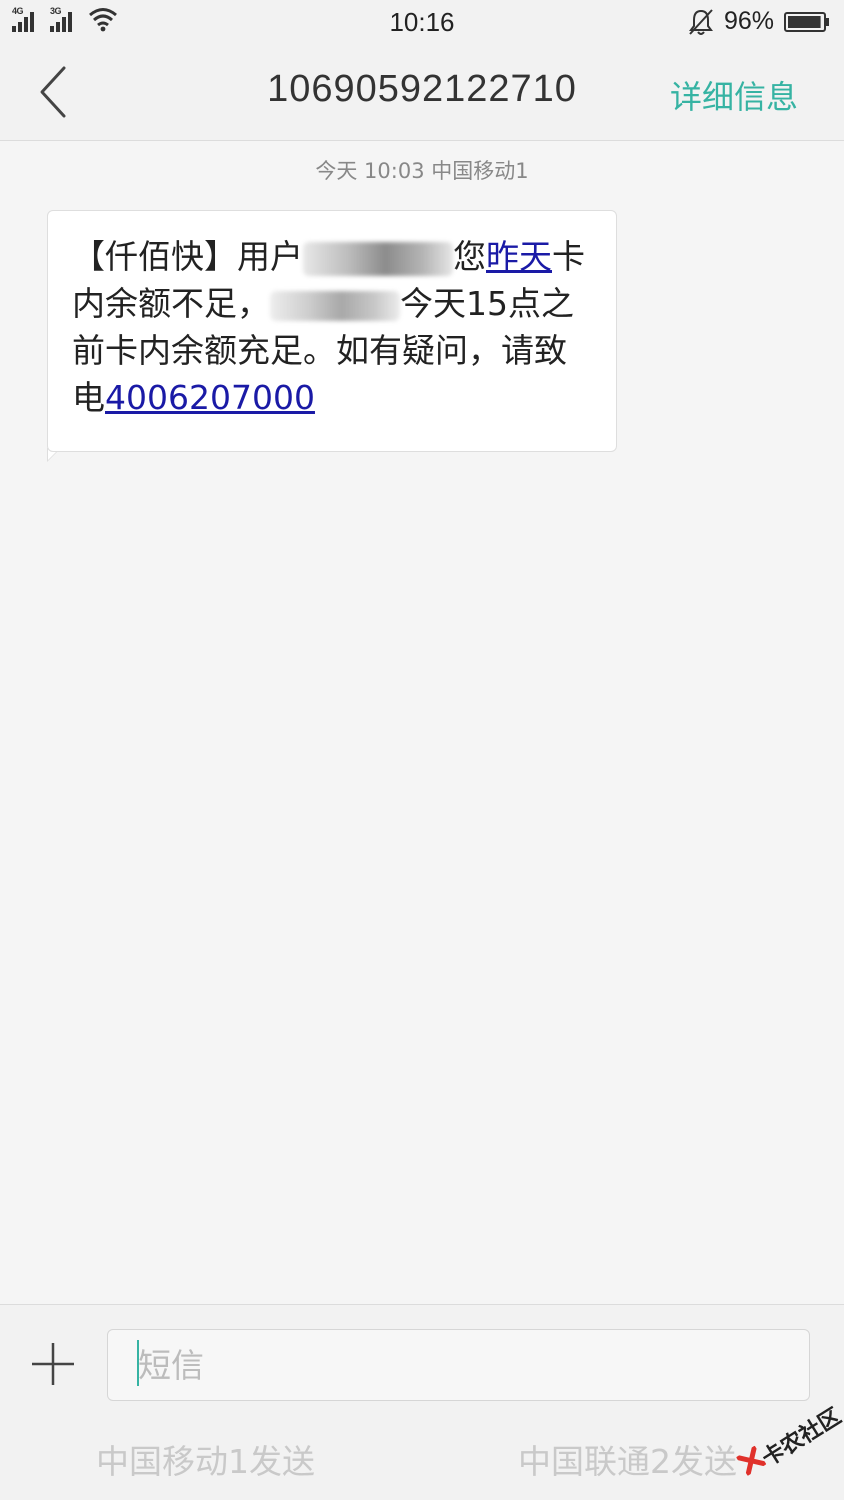 The width and height of the screenshot is (844, 1500). Describe the element at coordinates (734, 95) in the screenshot. I see `details-button: 详细信息` at that location.